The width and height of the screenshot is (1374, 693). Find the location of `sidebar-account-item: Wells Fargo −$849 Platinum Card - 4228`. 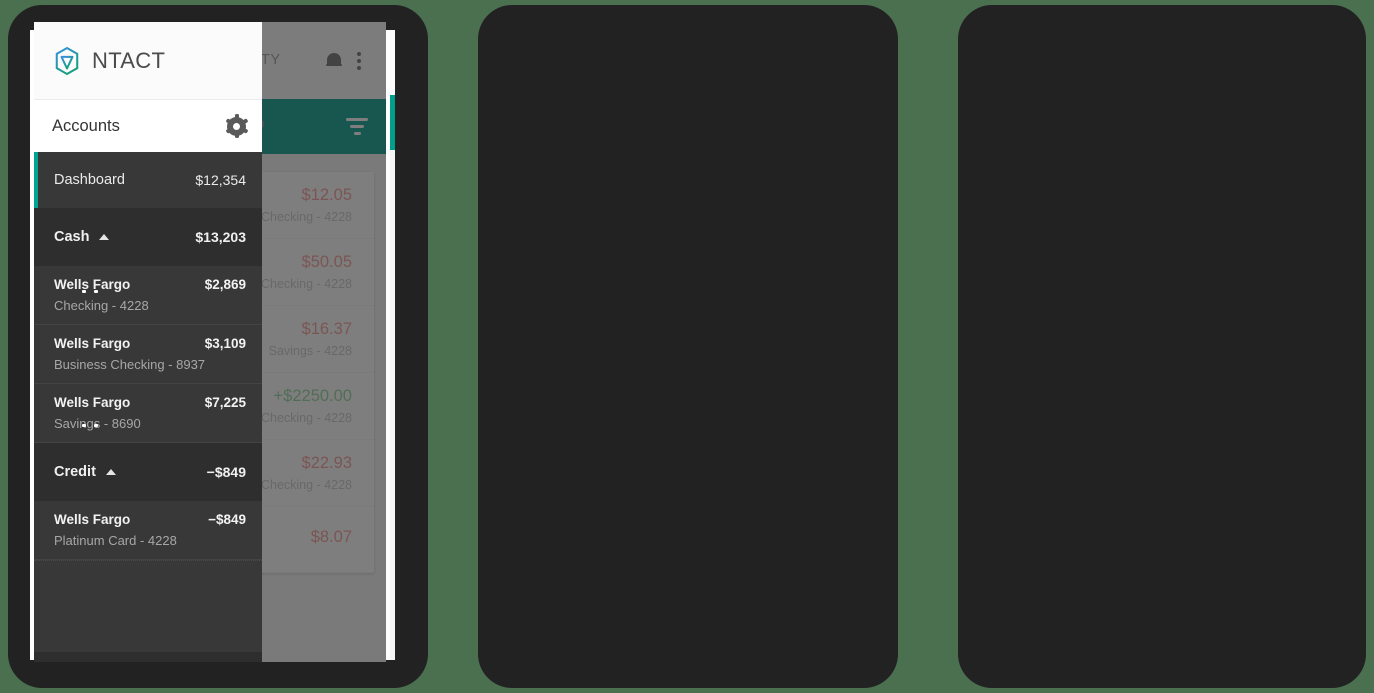

sidebar-account-item: Wells Fargo −$849 Platinum Card - 4228 is located at coordinates (148, 530).